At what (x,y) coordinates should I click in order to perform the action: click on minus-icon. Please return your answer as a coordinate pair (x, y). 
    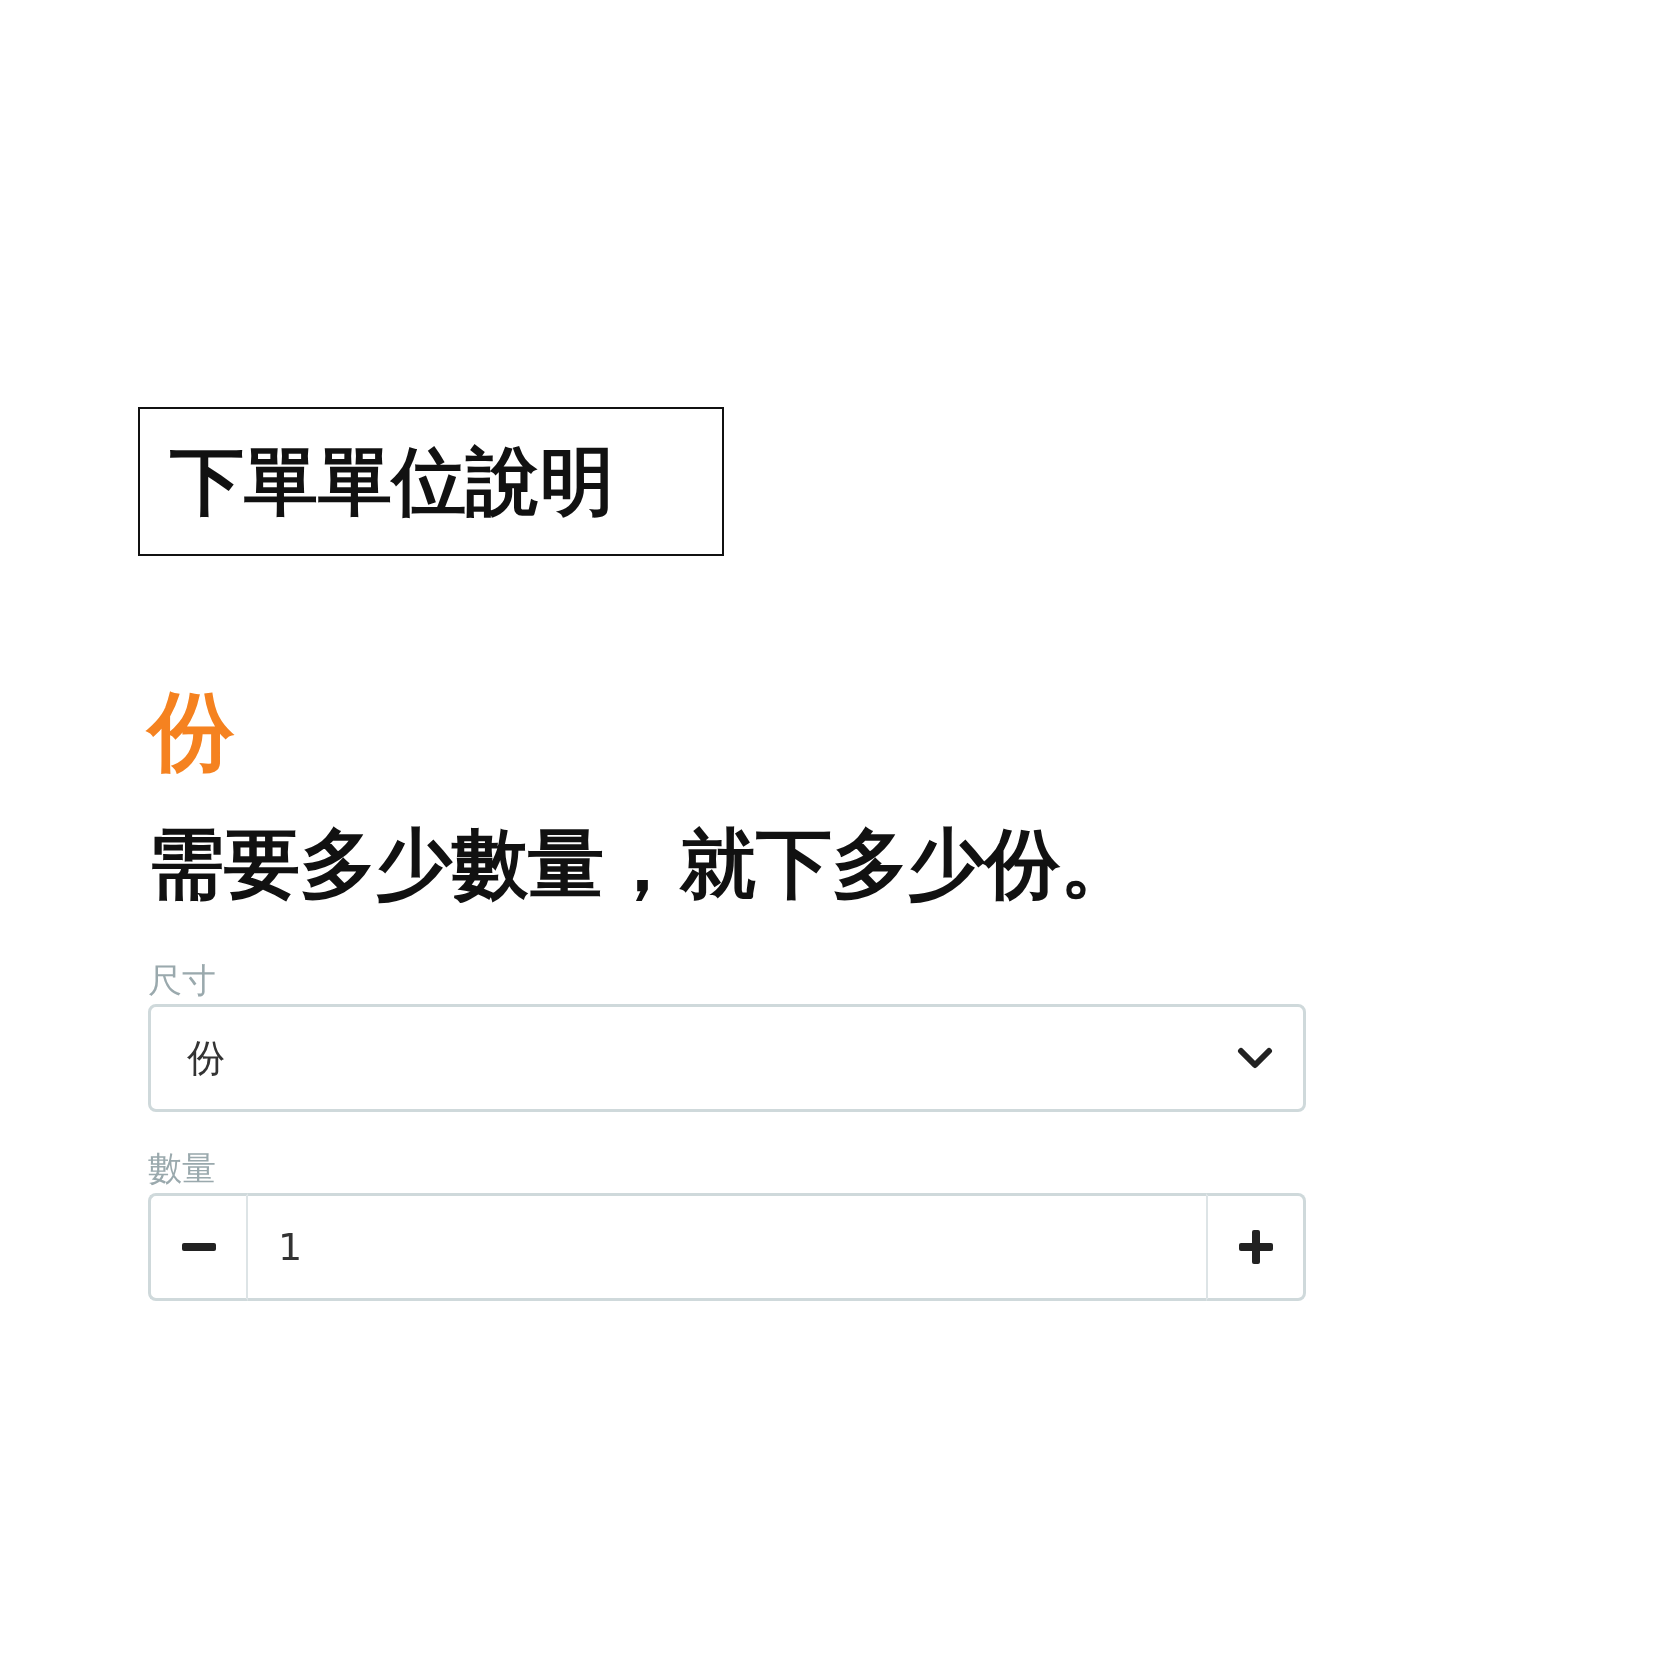
    Looking at the image, I should click on (198, 1247).